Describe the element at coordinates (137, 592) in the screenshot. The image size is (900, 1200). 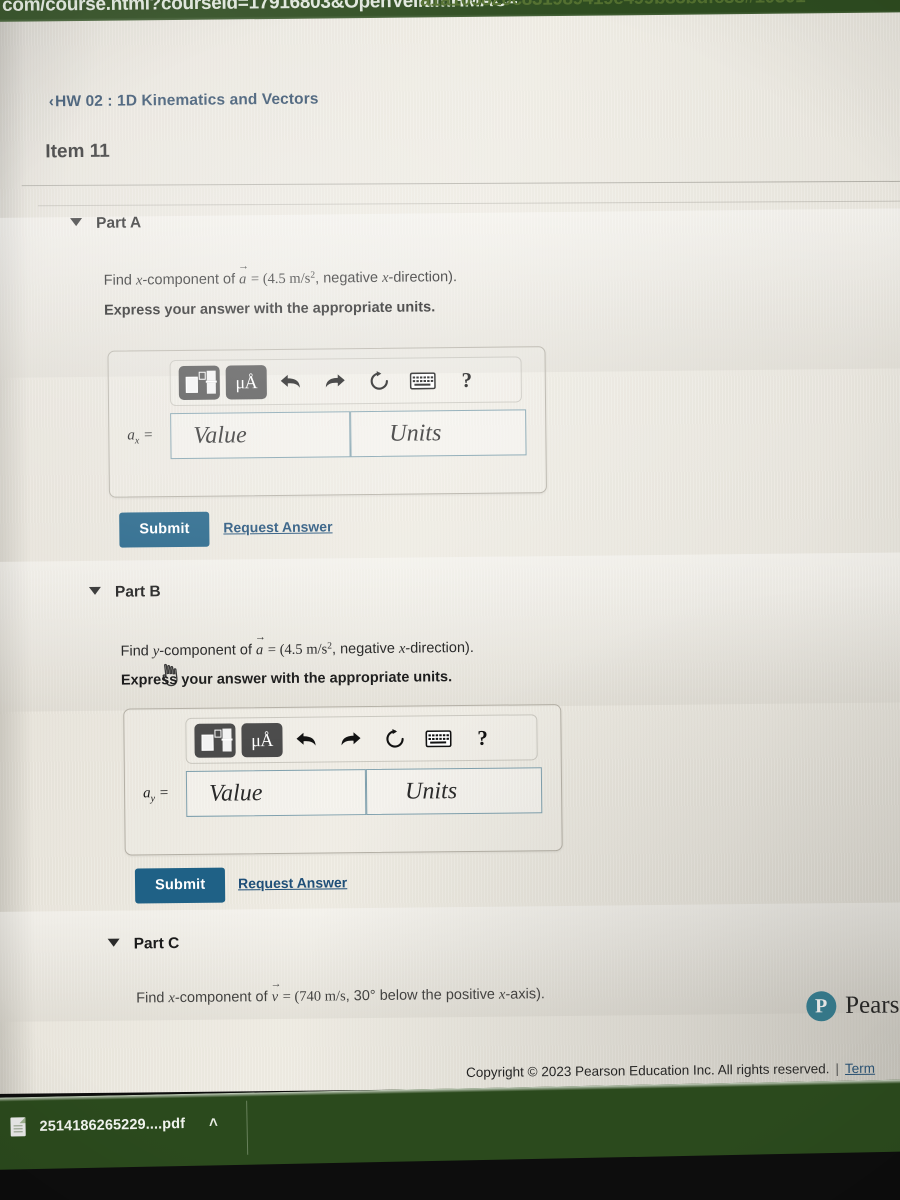
I see `part-b-label: Part B` at that location.